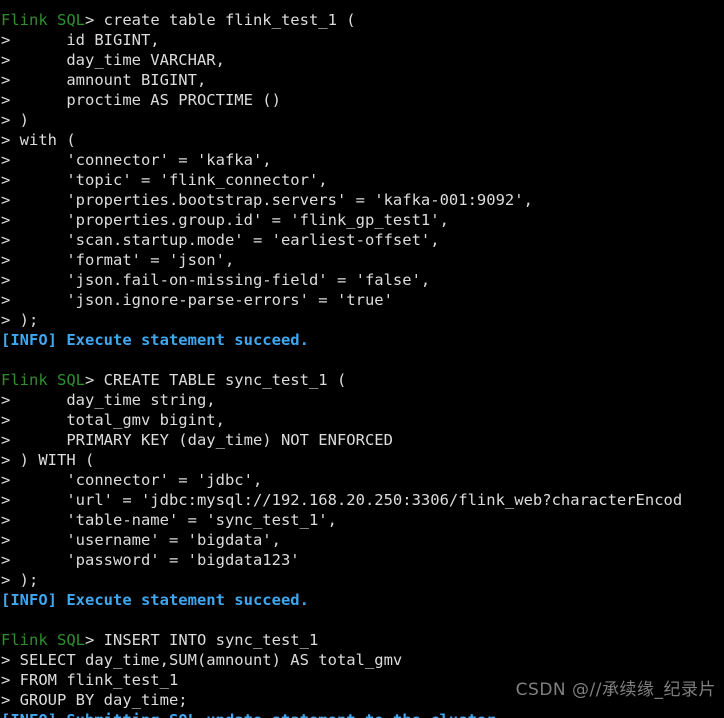 Image resolution: width=724 pixels, height=718 pixels. What do you see at coordinates (362, 140) in the screenshot?
I see `terminal-line: > with (` at bounding box center [362, 140].